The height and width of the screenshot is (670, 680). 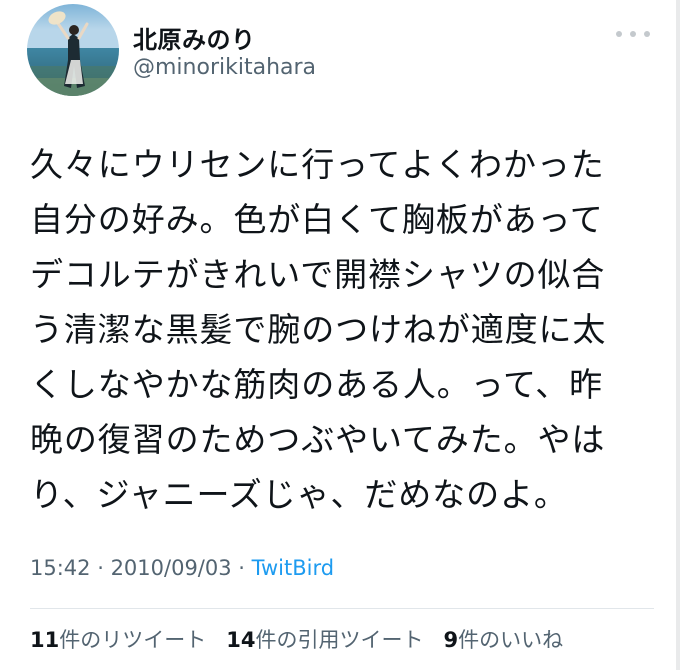 I want to click on user-handle: @minorikitahara, so click(x=224, y=67).